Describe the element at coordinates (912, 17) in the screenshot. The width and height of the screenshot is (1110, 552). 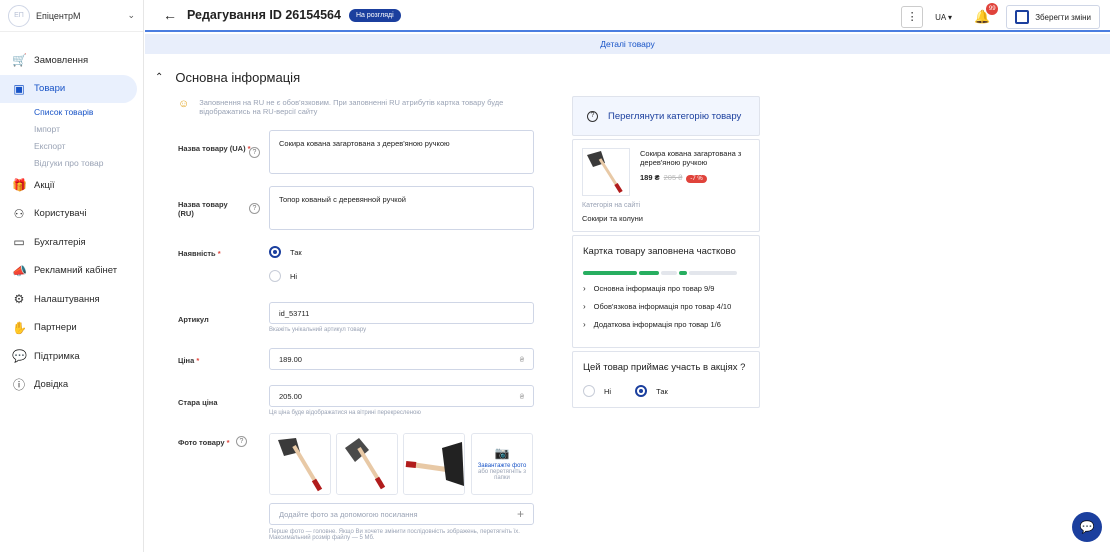
I see `more-options-icon: ⋮` at that location.